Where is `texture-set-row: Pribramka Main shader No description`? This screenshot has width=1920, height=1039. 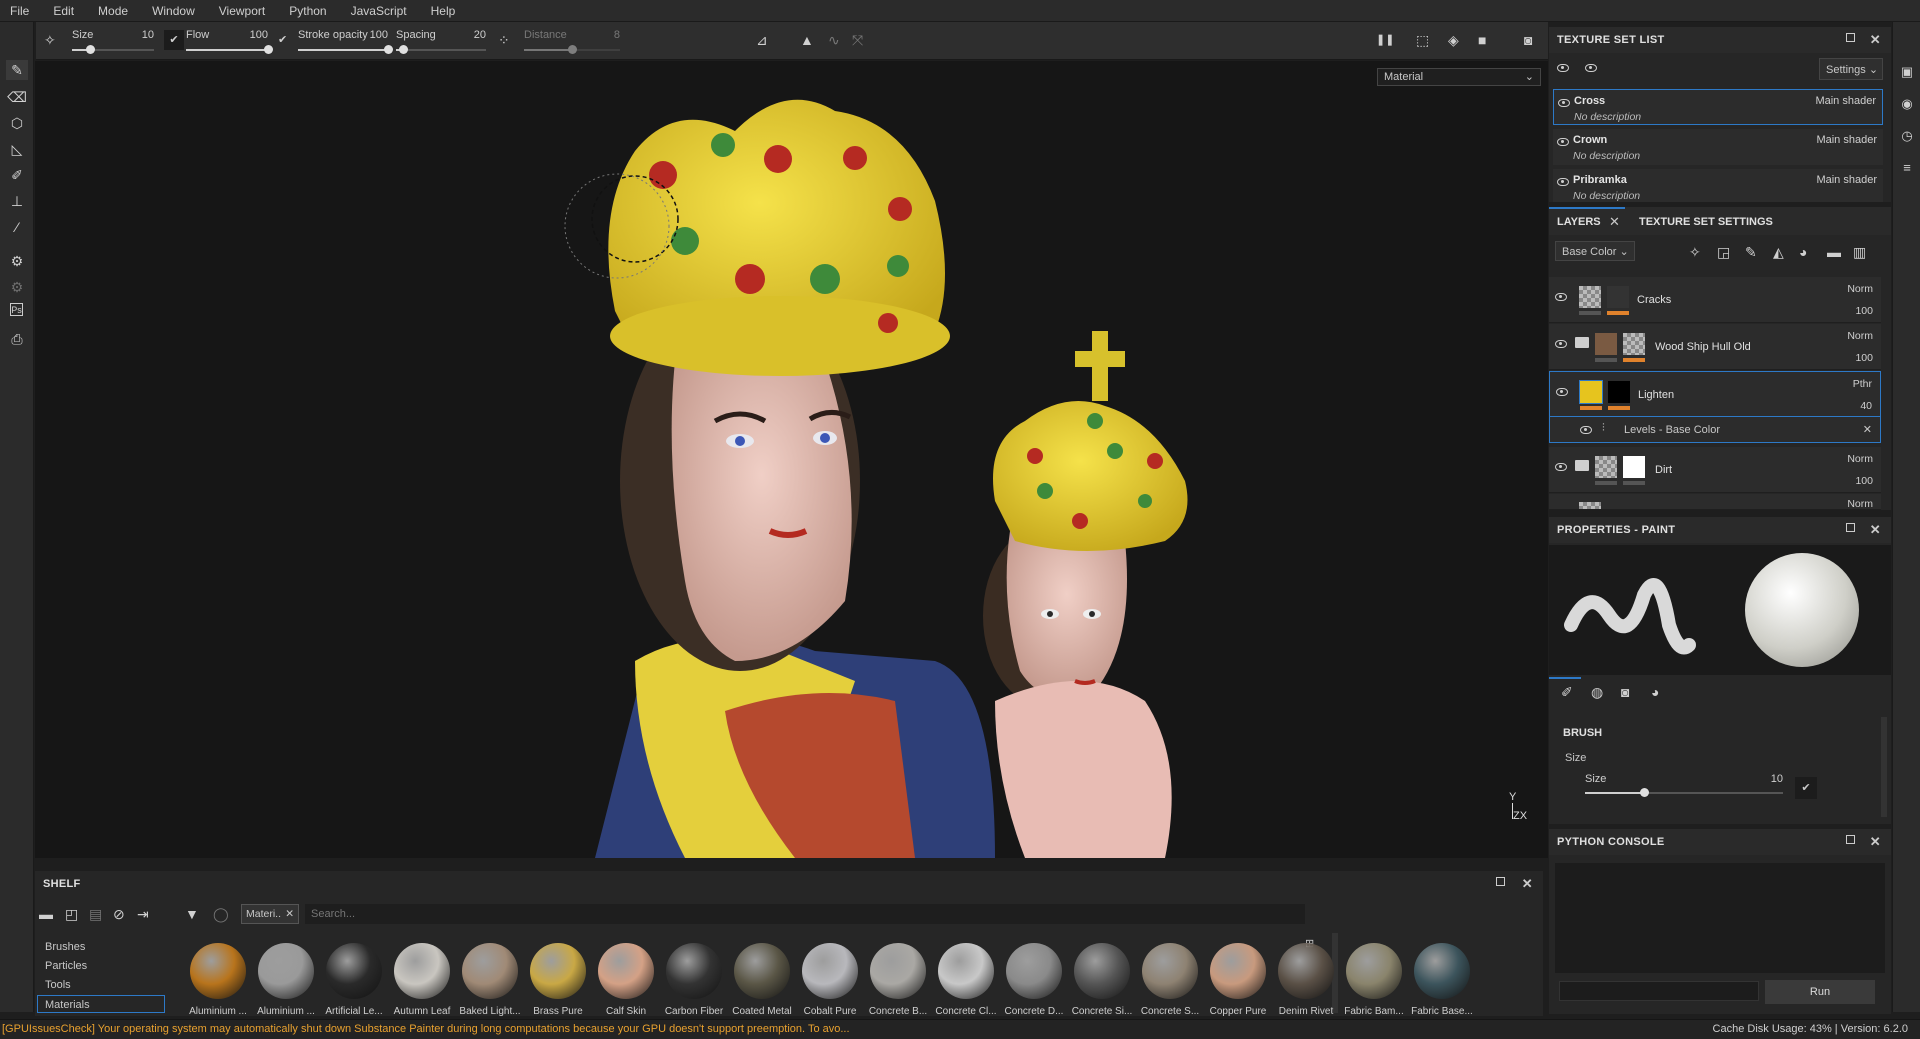
texture-set-row: Pribramka Main shader No description is located at coordinates (1718, 185).